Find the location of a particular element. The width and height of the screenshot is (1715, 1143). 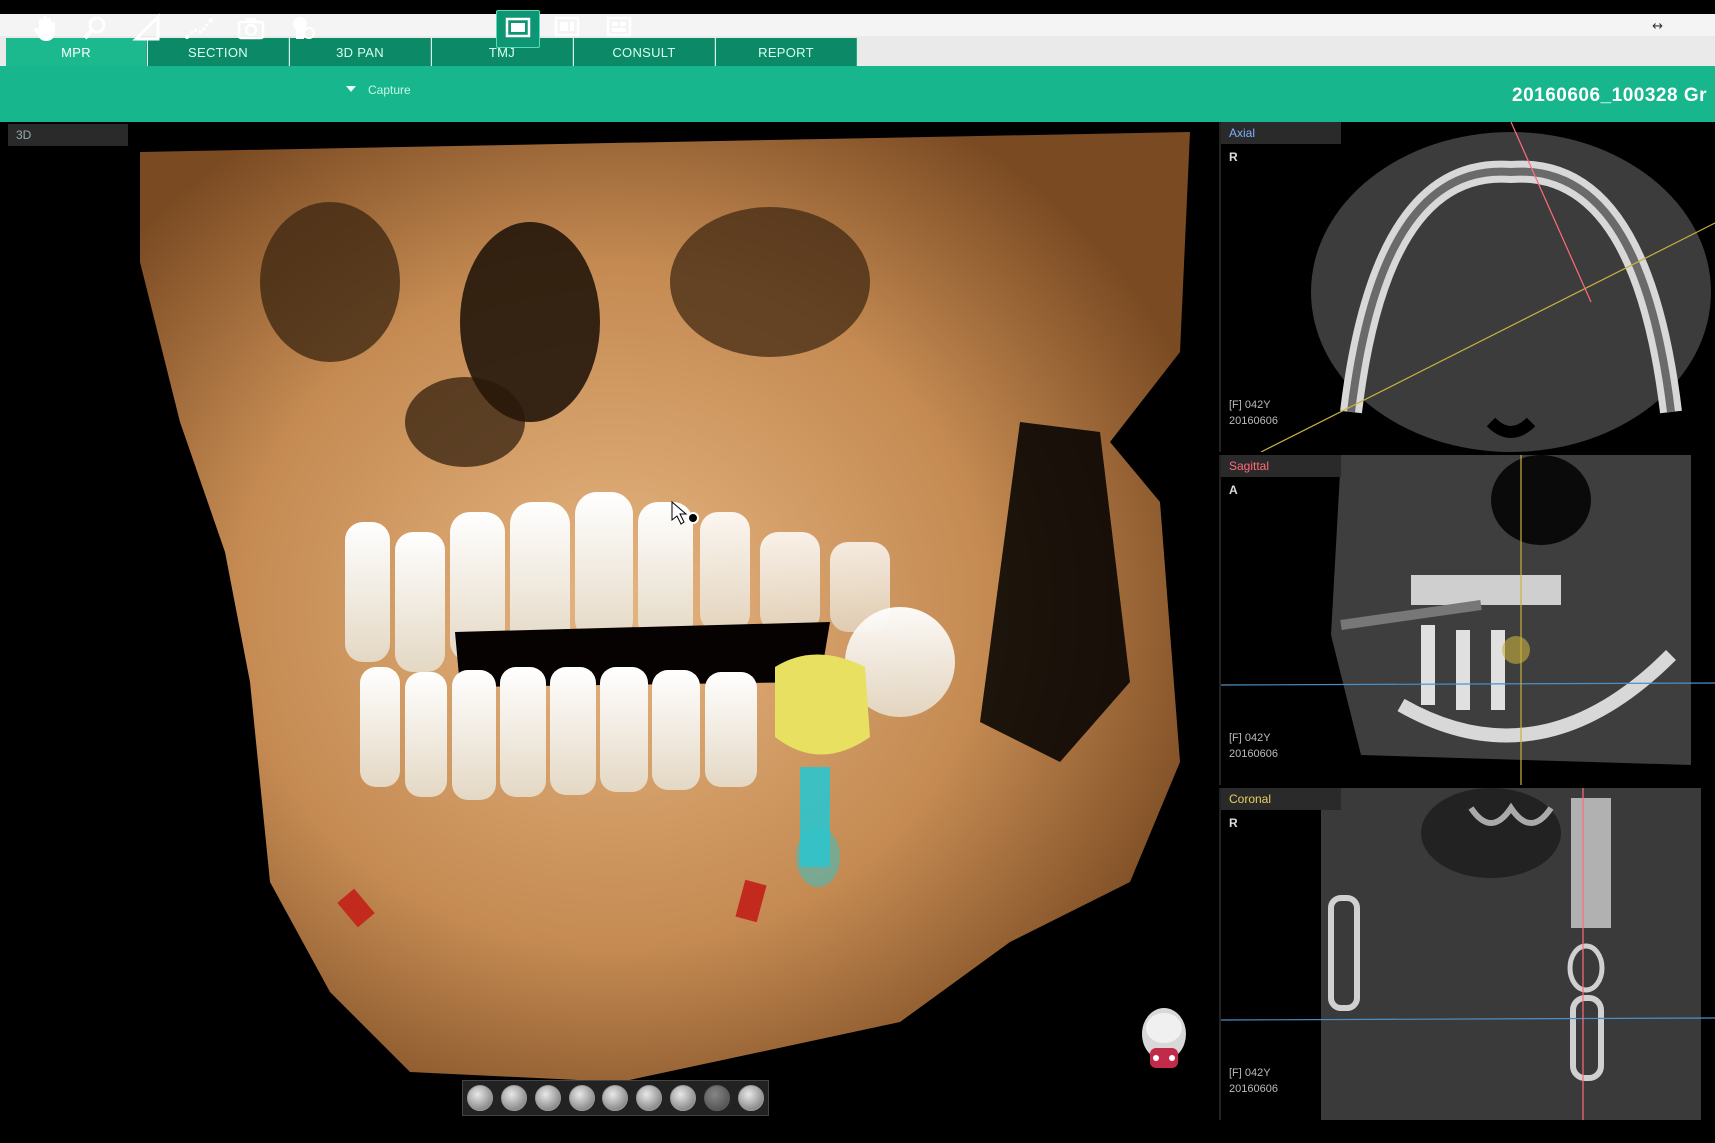

toolbar is located at coordinates (857, 94).